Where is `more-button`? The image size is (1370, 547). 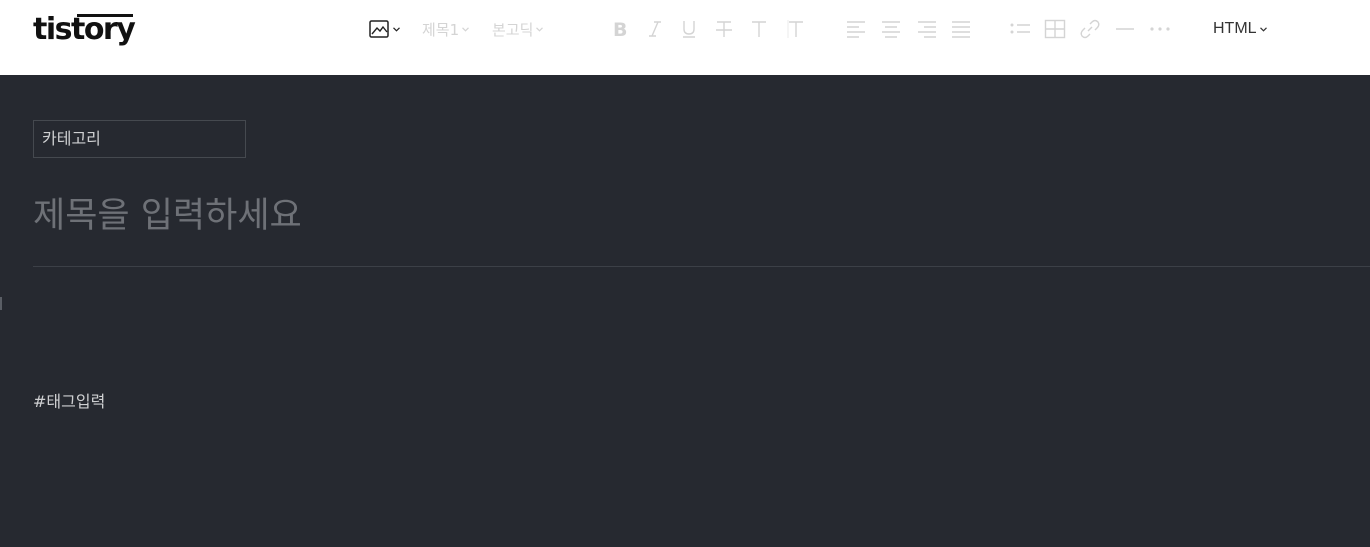
more-button is located at coordinates (1160, 29).